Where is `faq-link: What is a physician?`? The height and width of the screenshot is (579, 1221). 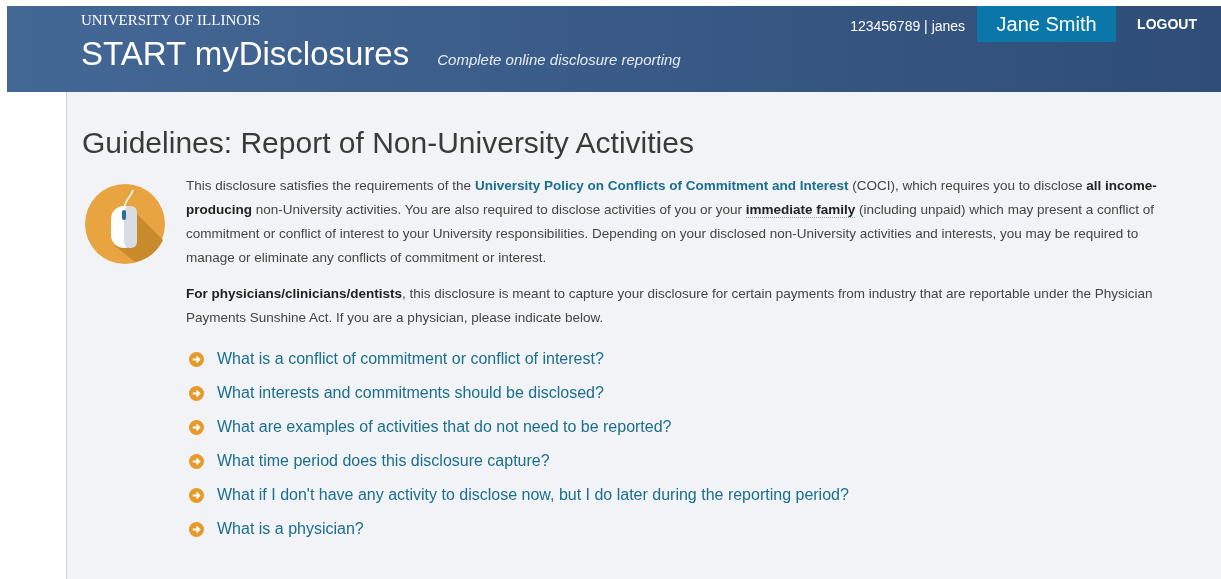
faq-link: What is a physician? is located at coordinates (290, 529).